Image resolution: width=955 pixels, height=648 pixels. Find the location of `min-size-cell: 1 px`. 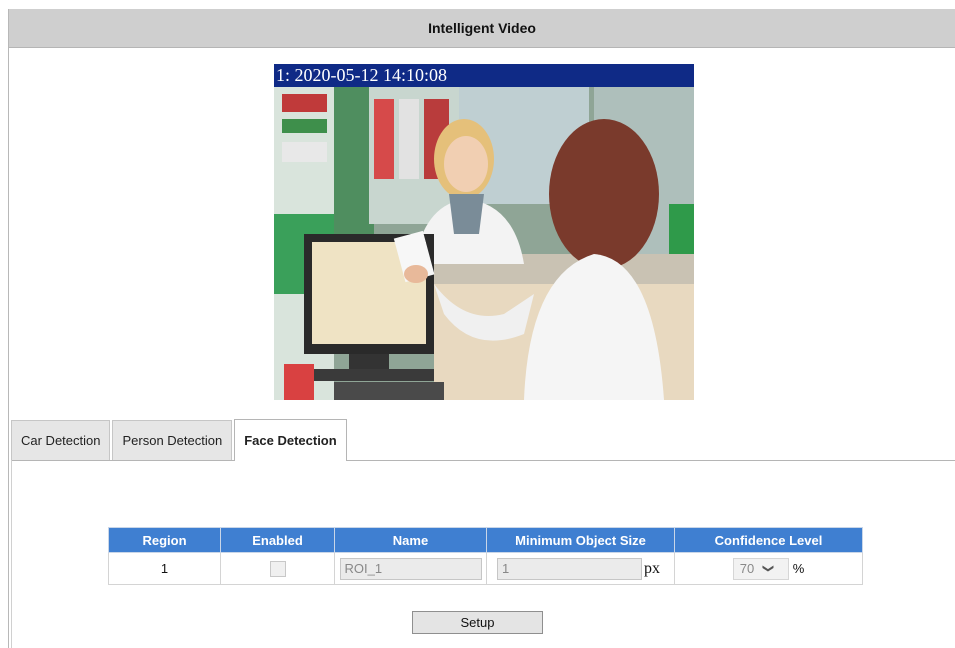

min-size-cell: 1 px is located at coordinates (580, 568).